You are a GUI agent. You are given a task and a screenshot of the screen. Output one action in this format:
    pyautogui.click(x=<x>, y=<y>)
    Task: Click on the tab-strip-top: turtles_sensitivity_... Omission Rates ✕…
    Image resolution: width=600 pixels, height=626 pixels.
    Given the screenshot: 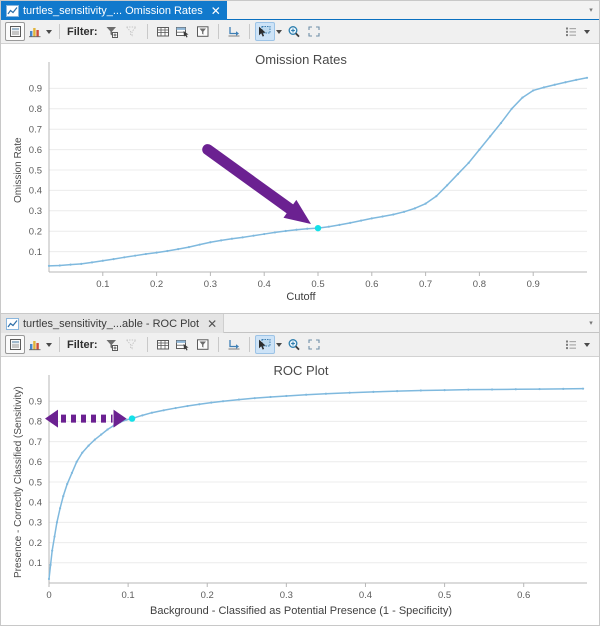 What is the action you would take?
    pyautogui.click(x=300, y=10)
    